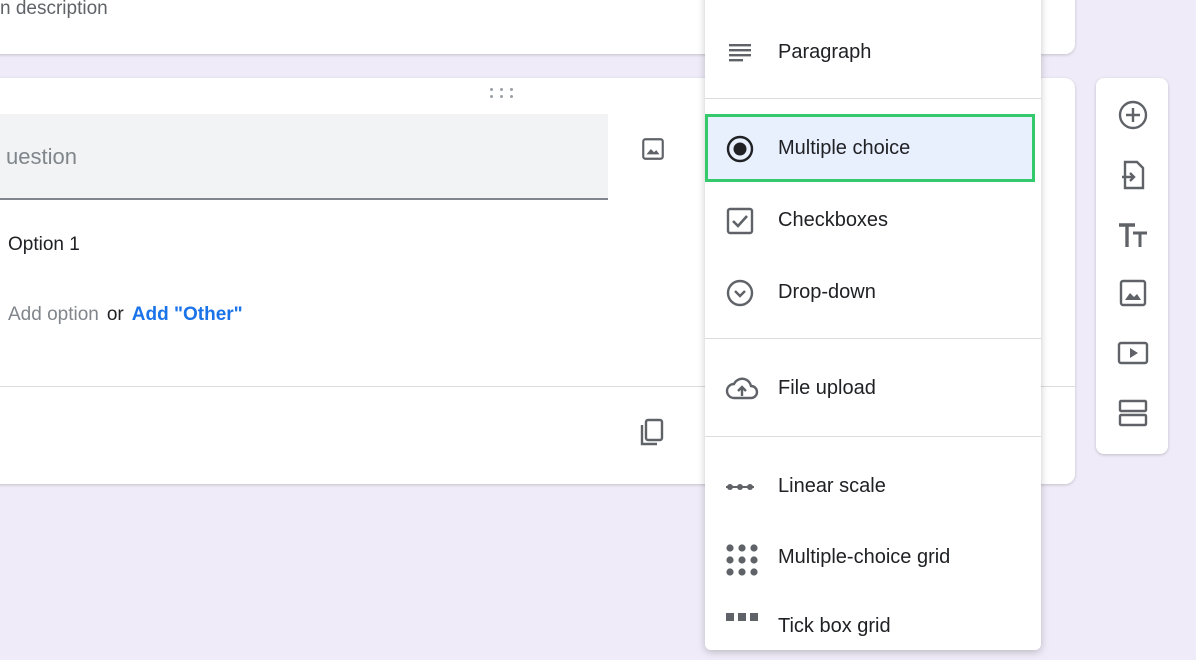 The image size is (1196, 660). Describe the element at coordinates (44, 245) in the screenshot. I see `option-1-label: Option 1` at that location.